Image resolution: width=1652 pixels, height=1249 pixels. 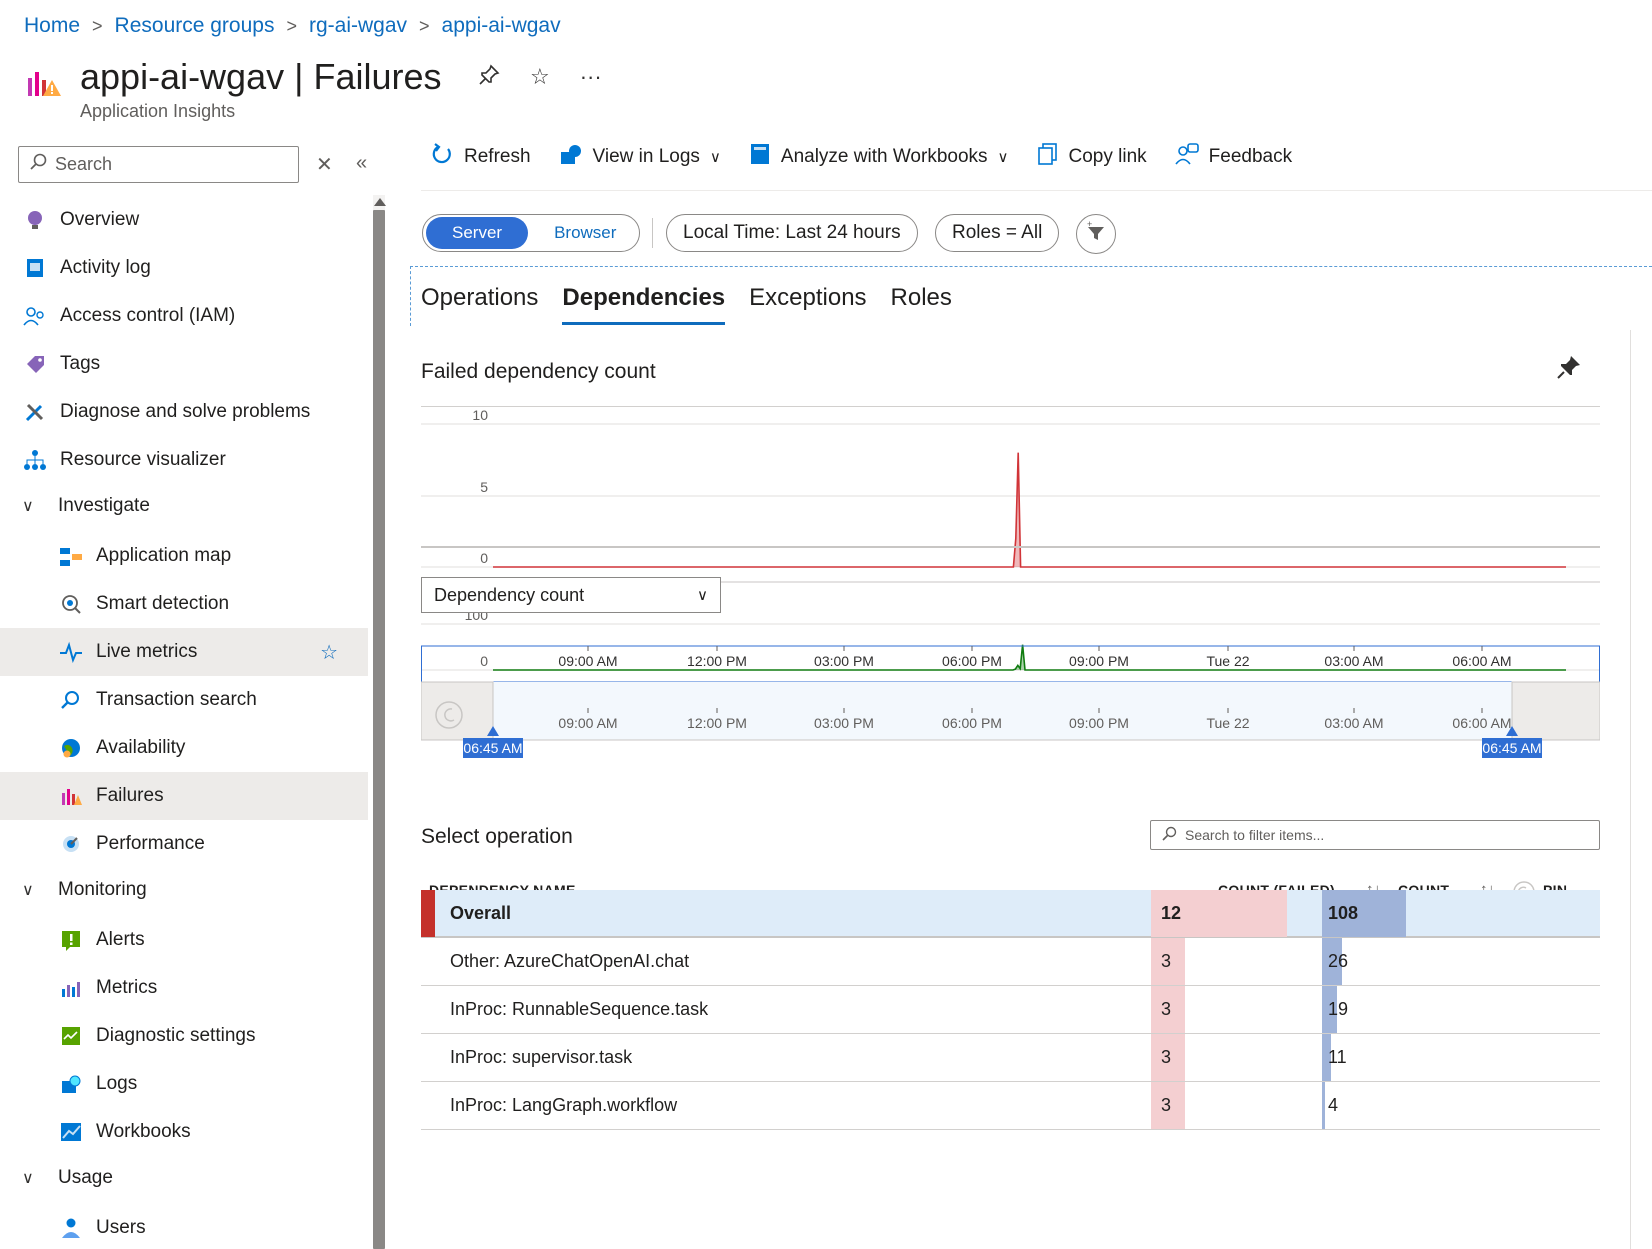 I want to click on count-value: 11, so click(x=1337, y=1057).